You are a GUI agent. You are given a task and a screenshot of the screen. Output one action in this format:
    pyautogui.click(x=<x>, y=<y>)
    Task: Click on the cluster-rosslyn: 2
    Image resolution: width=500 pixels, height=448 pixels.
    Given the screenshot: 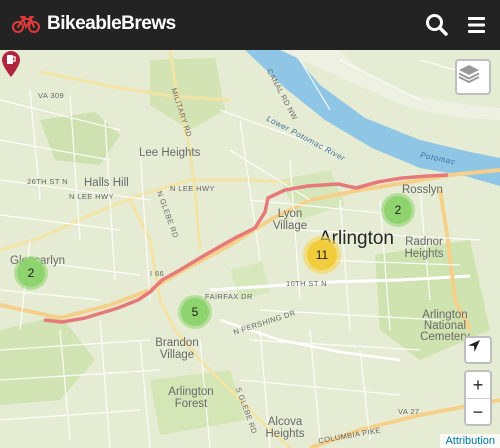 What is the action you would take?
    pyautogui.click(x=398, y=210)
    